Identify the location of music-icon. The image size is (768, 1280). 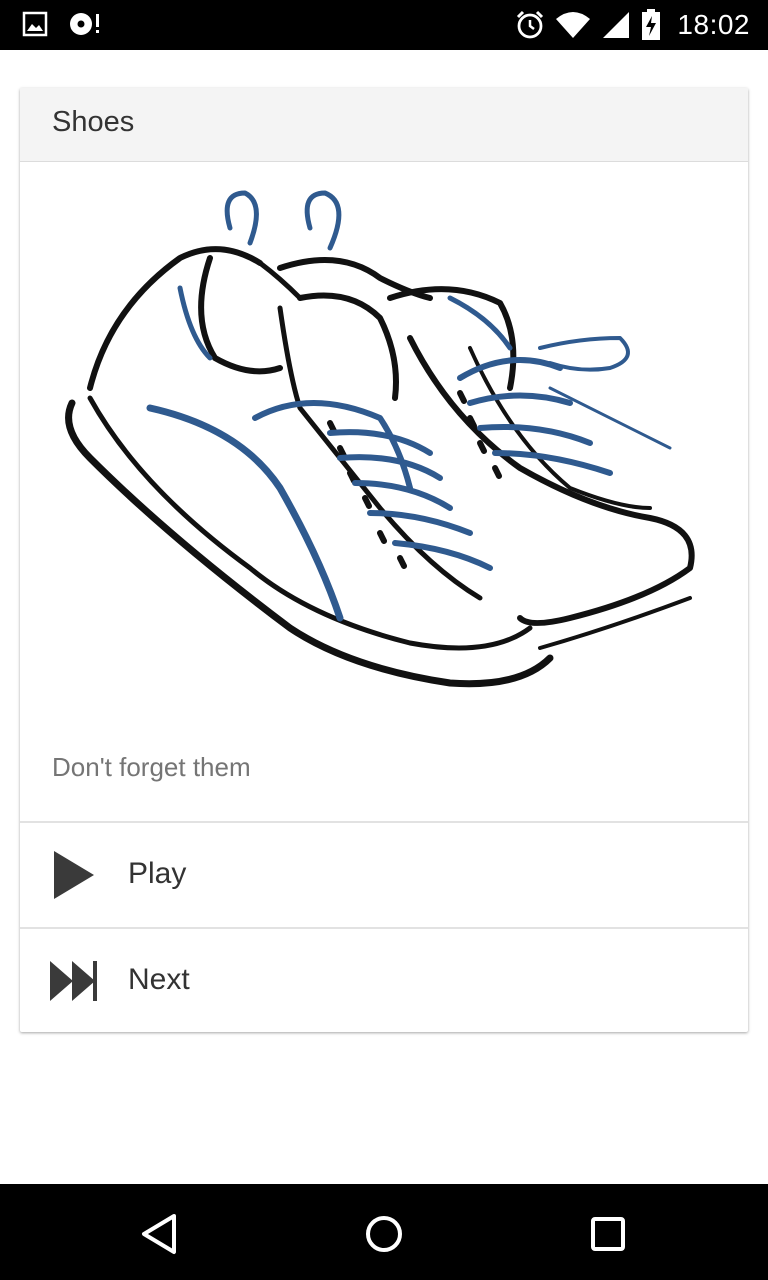
(84, 24).